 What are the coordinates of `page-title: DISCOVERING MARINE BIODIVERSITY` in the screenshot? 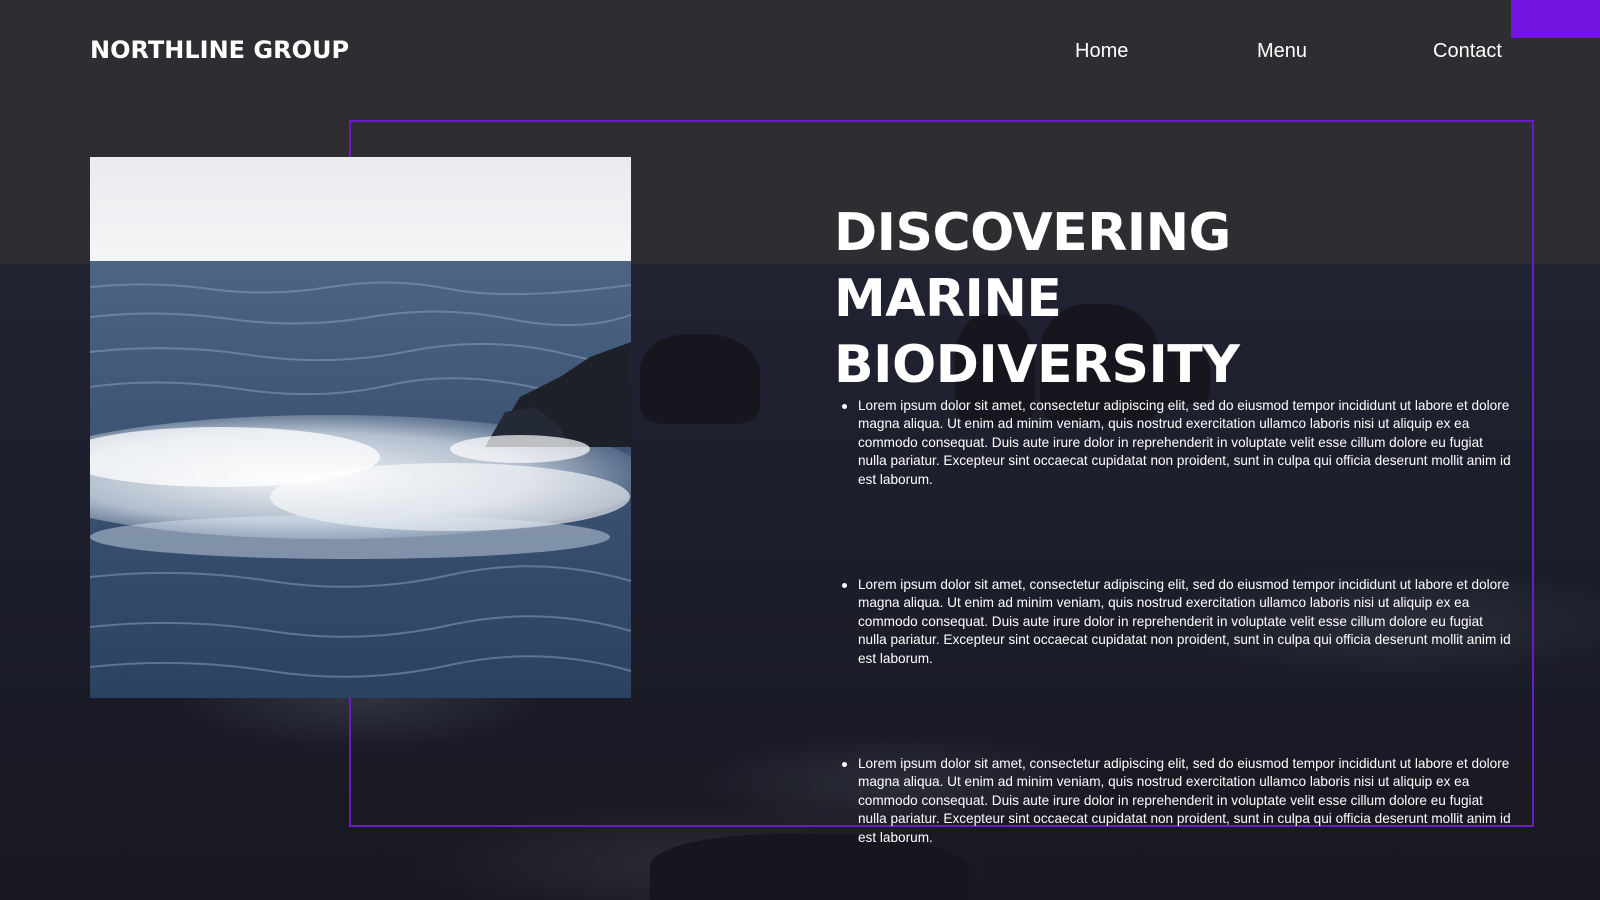 It's located at (1154, 299).